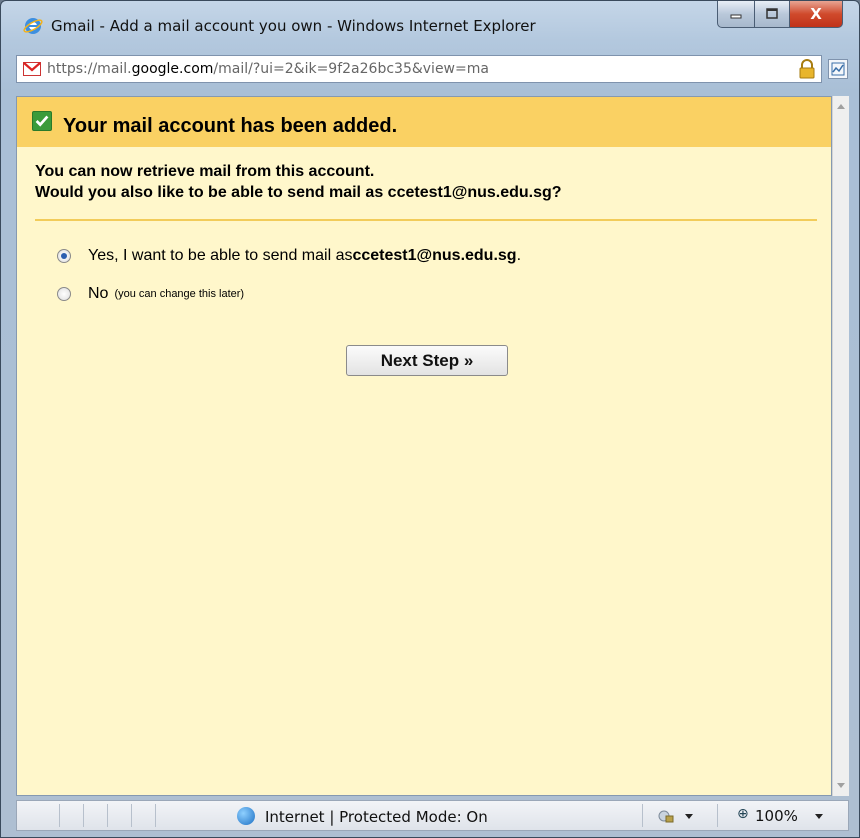 This screenshot has height=838, width=860. What do you see at coordinates (807, 69) in the screenshot?
I see `lock-icon` at bounding box center [807, 69].